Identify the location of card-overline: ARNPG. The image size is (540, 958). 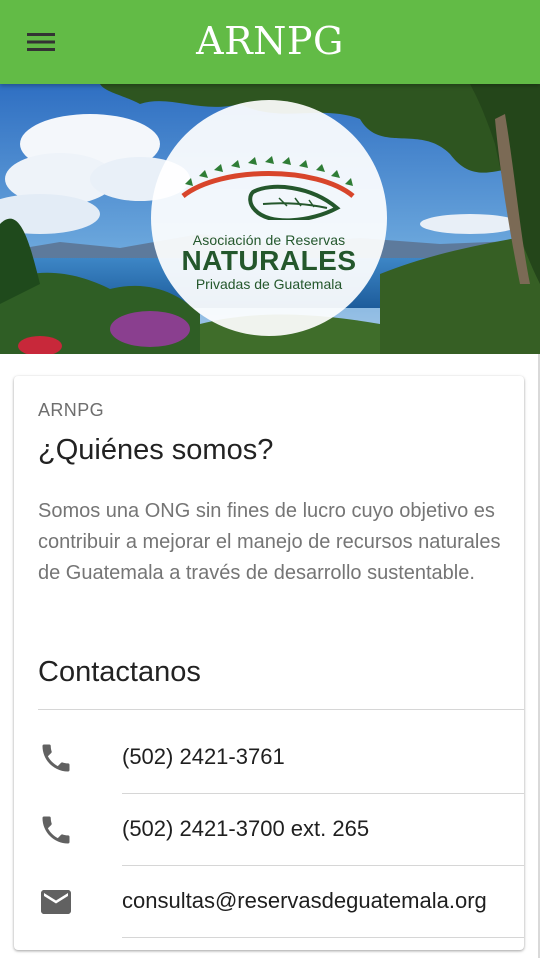
(71, 410).